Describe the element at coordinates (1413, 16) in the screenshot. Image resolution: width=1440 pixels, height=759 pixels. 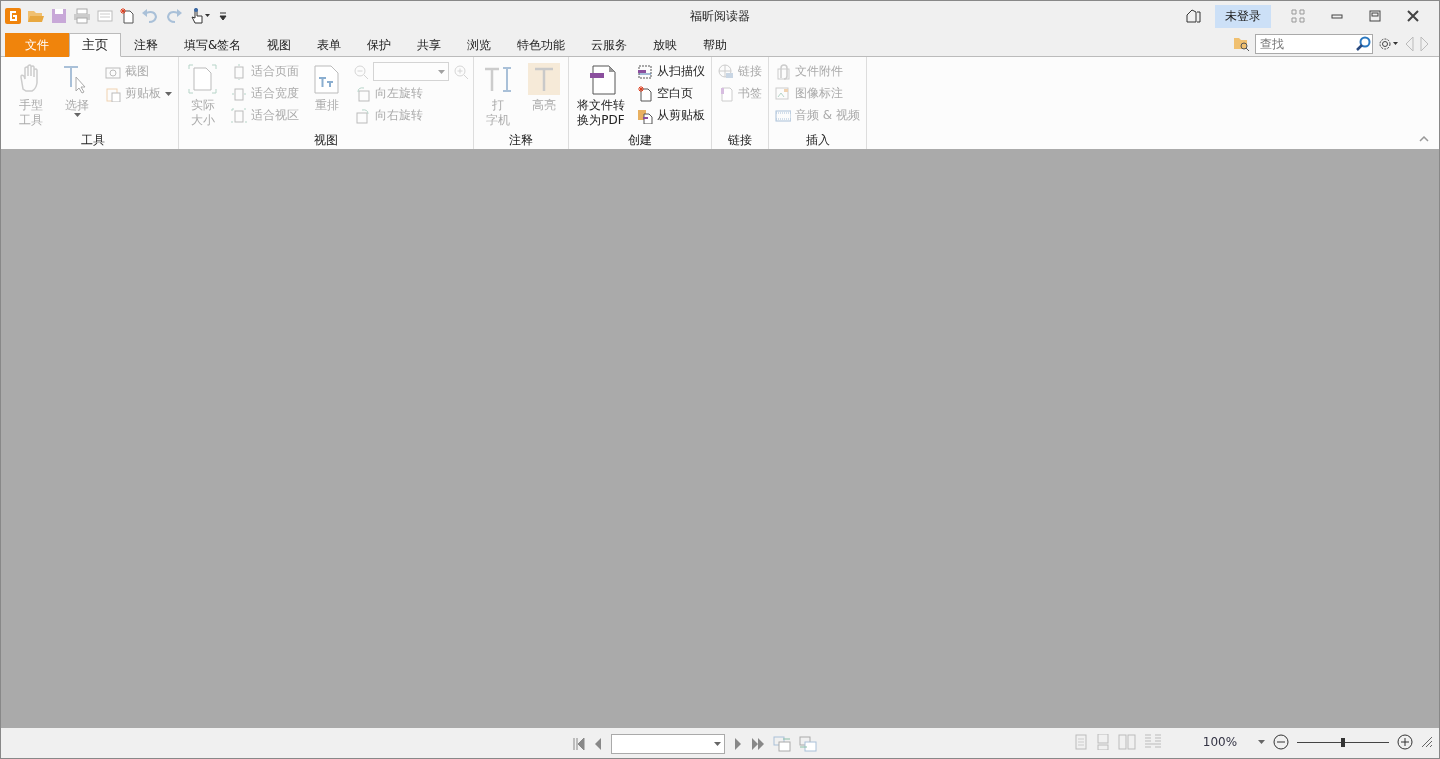
I see `close-icon` at that location.